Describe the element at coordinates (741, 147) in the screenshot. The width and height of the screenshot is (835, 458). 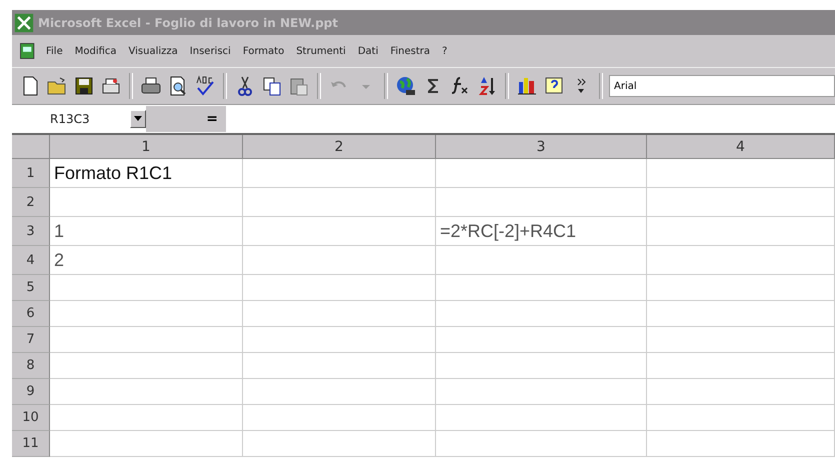
I see `column-header: 4` at that location.